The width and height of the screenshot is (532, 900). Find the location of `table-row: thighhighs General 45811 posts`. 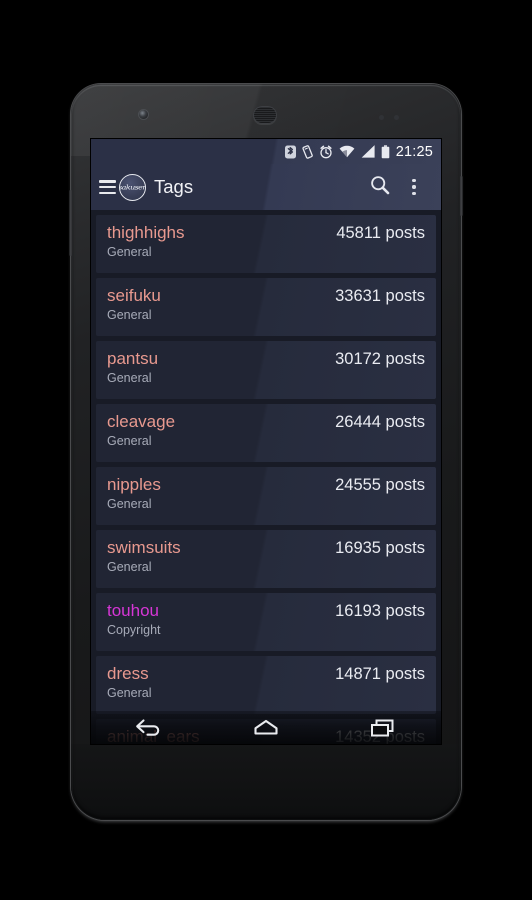

table-row: thighhighs General 45811 posts is located at coordinates (266, 244).